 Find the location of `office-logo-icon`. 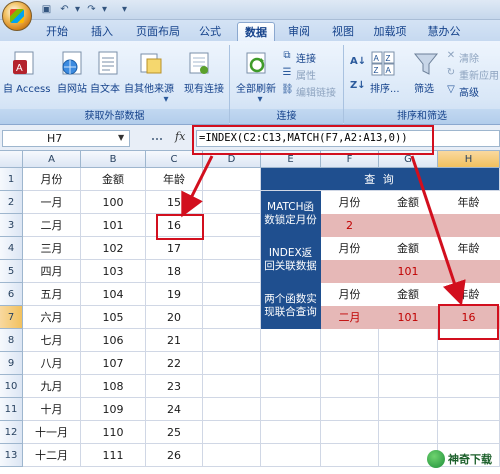

office-logo-icon is located at coordinates (17, 16).